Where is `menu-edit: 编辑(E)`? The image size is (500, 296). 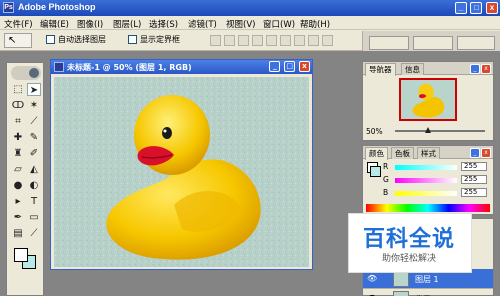
menu-edit: 编辑(E) is located at coordinates (54, 24).